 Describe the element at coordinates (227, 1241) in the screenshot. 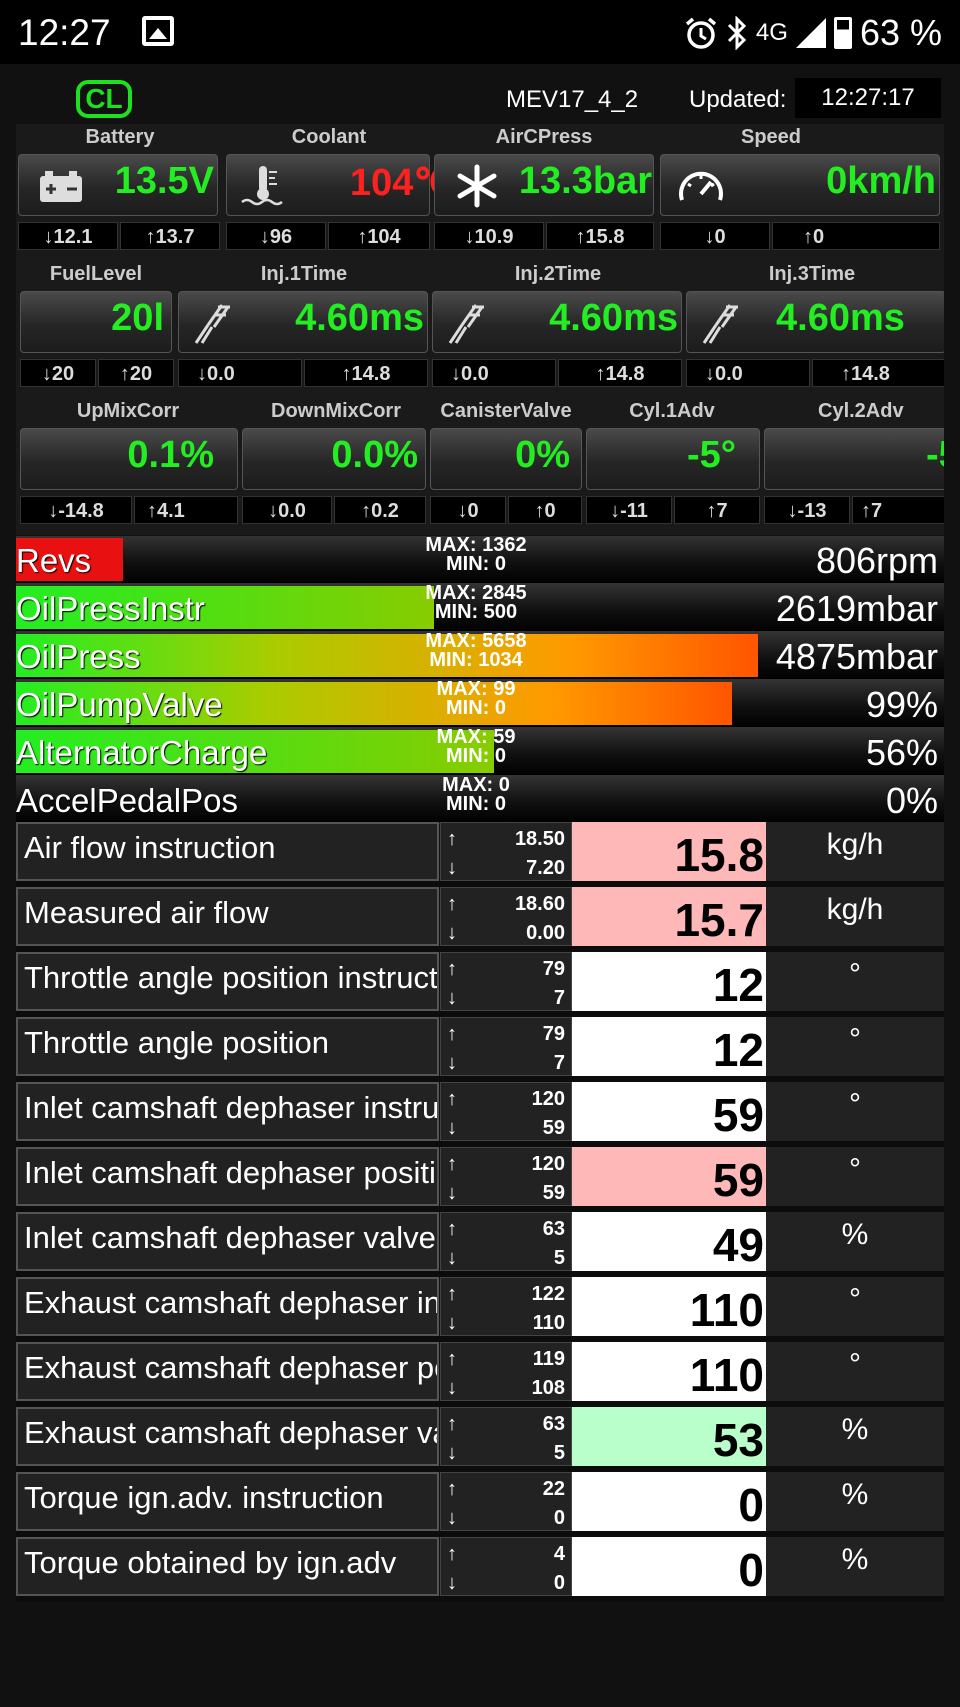

I see `param-name: Inlet camshaft dephaser valve` at that location.